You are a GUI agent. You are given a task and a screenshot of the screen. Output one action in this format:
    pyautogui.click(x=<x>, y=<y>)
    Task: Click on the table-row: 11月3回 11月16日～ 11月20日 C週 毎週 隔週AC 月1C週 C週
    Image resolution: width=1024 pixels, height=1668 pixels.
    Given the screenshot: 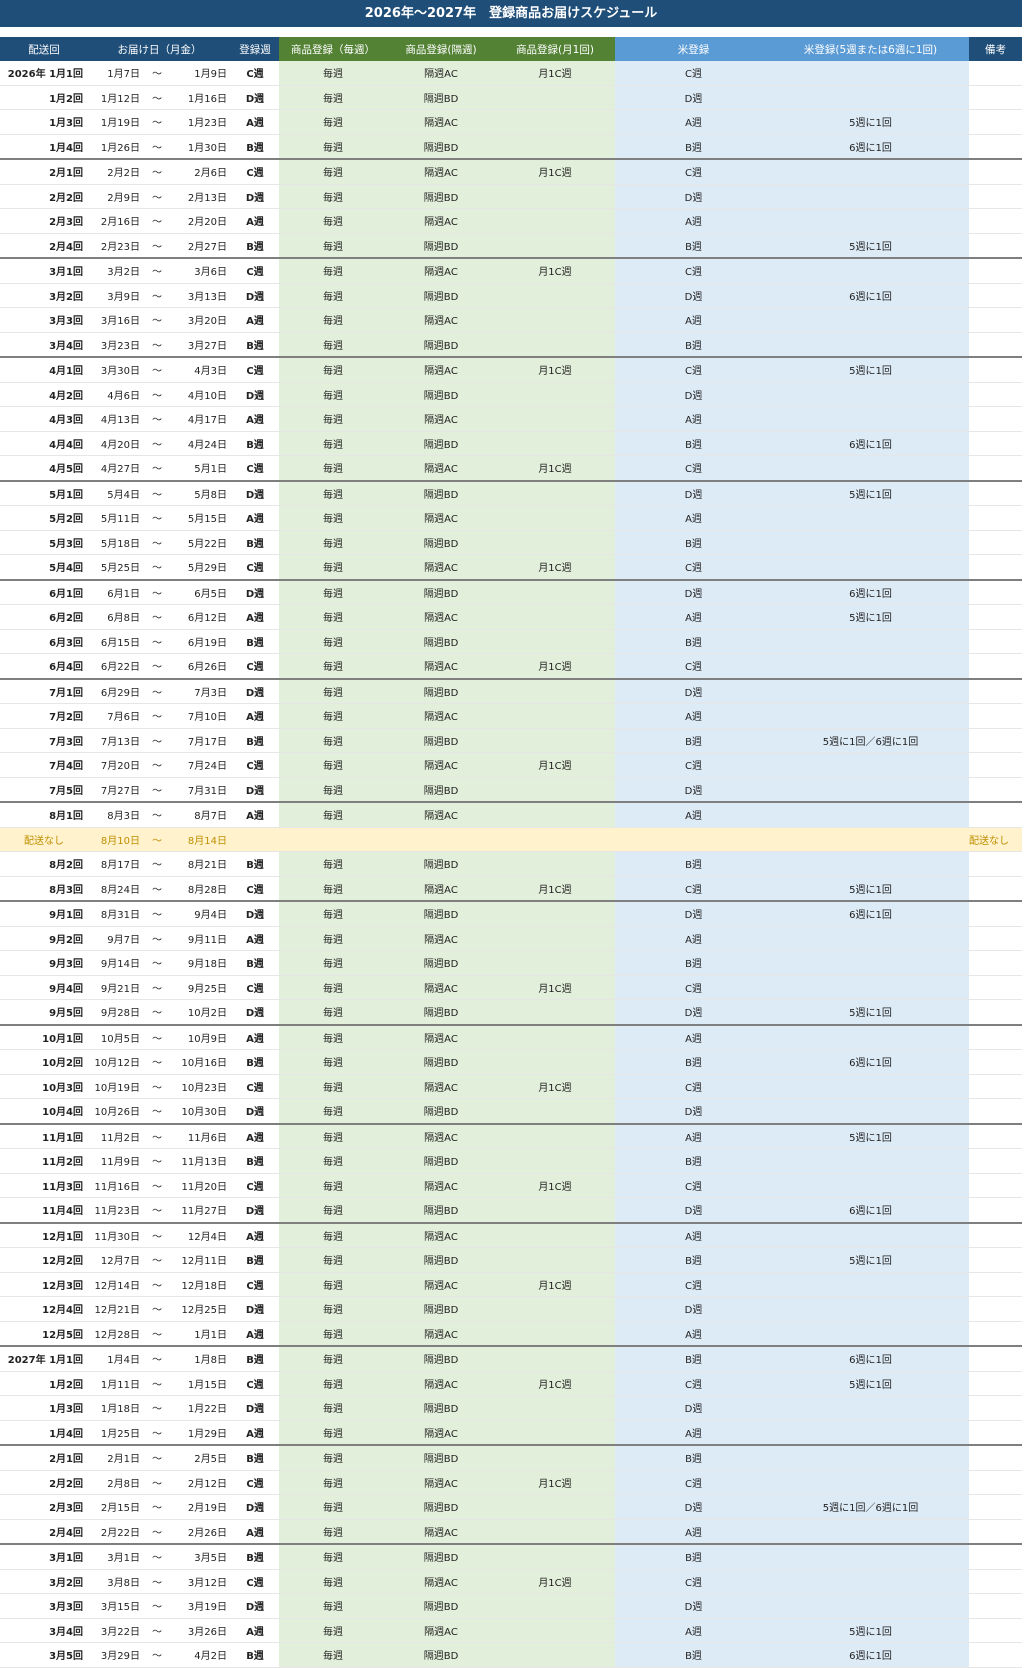 What is the action you would take?
    pyautogui.click(x=511, y=1185)
    